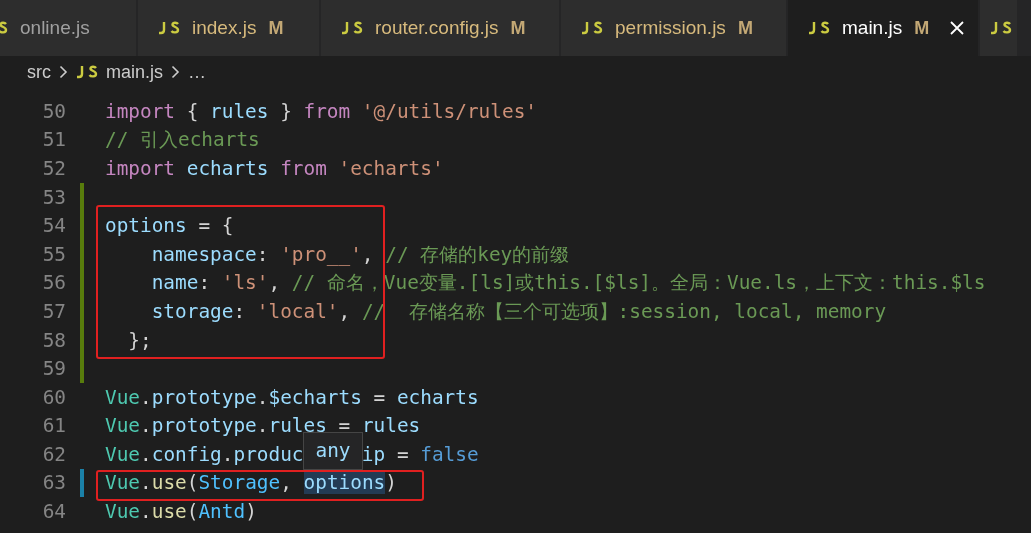  I want to click on line-number: 59, so click(53, 369).